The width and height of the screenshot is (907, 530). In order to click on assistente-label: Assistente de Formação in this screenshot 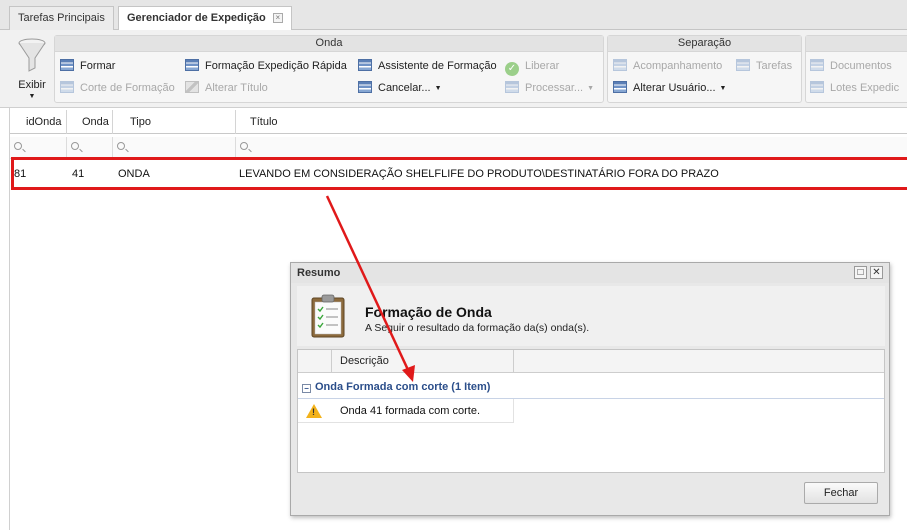, I will do `click(437, 66)`.